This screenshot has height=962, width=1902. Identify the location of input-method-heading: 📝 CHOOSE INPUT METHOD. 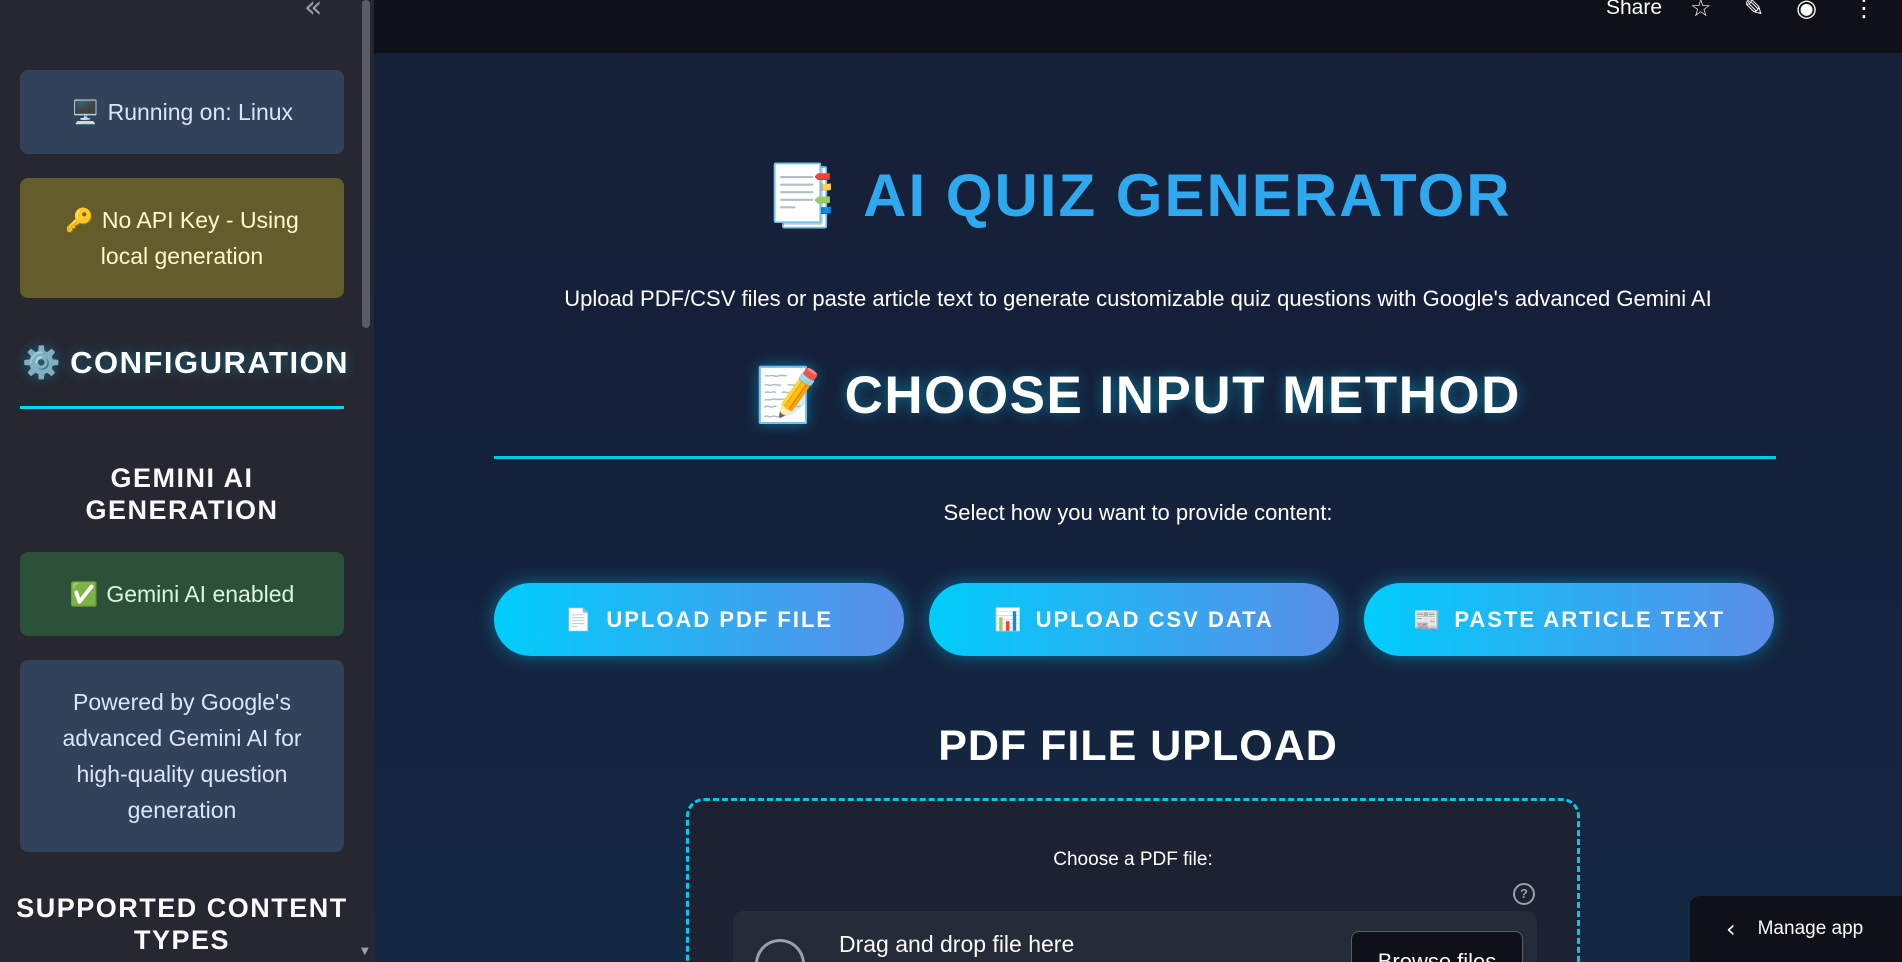
(1138, 395).